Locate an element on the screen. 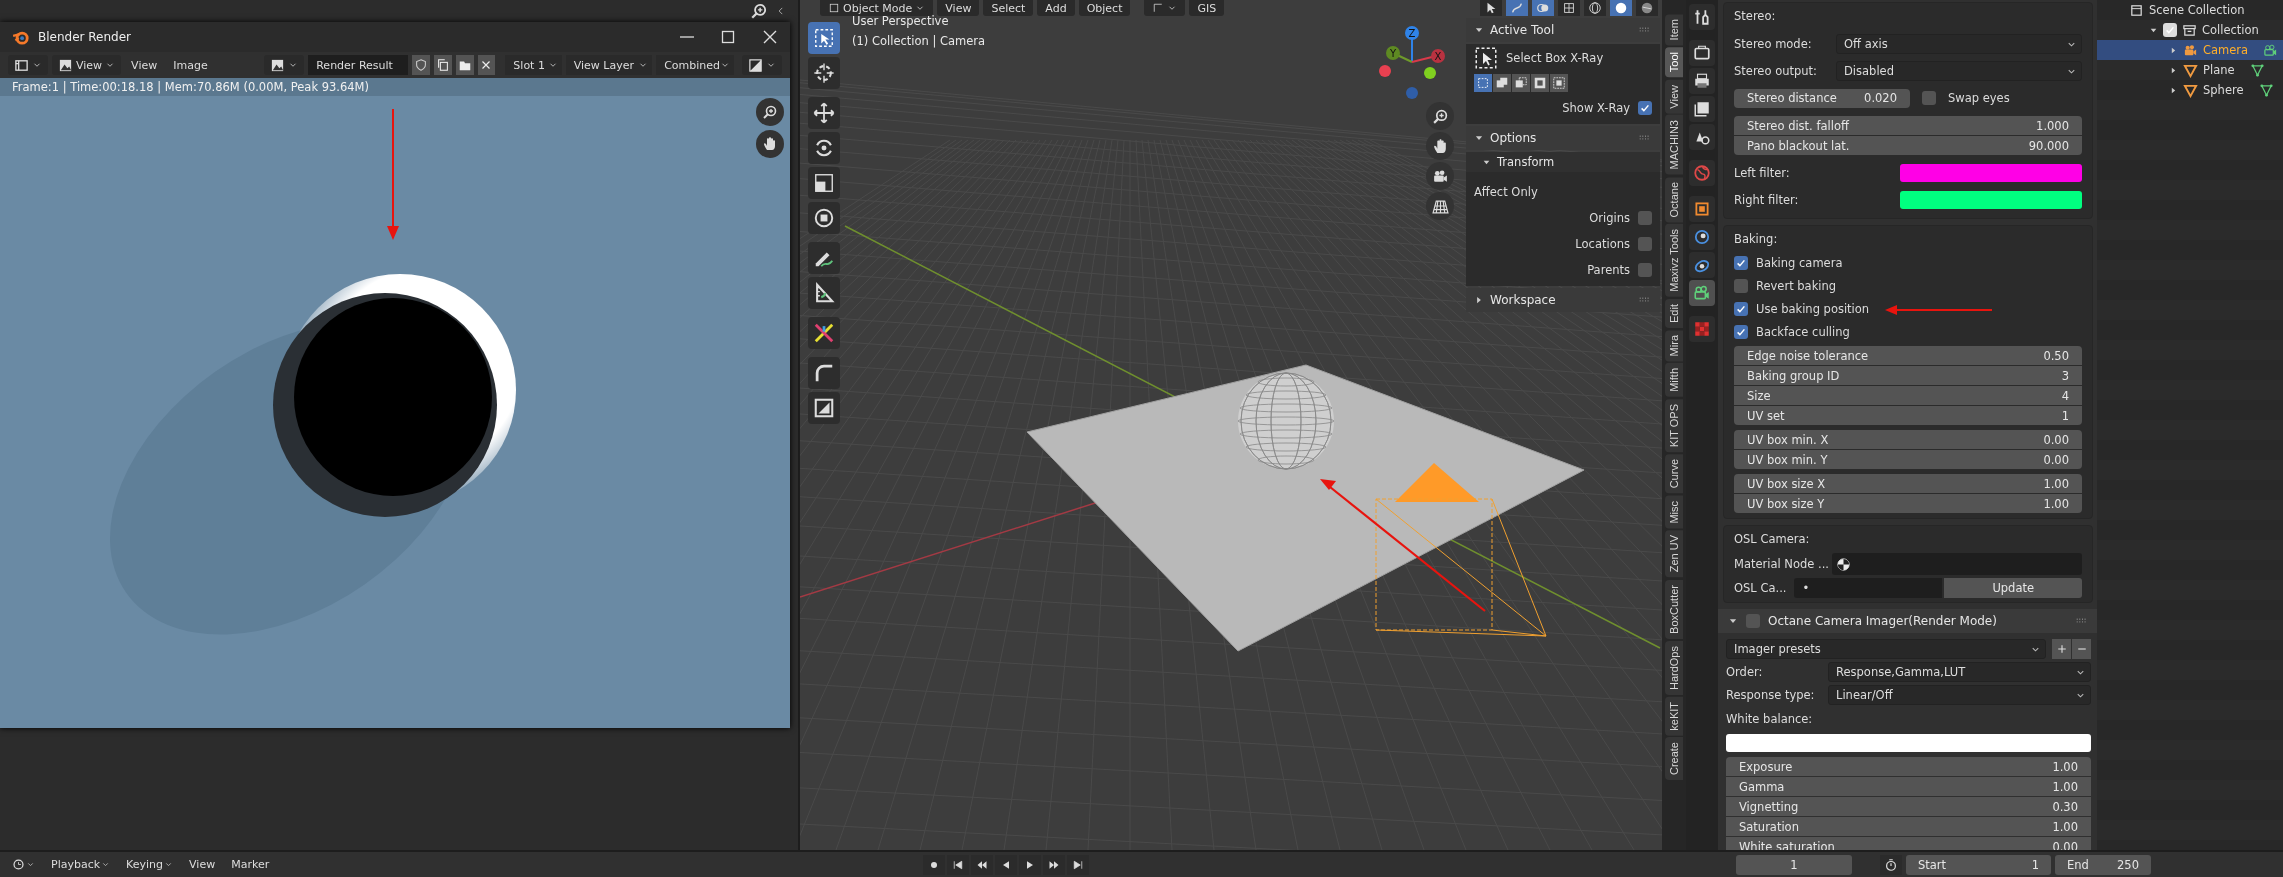 The width and height of the screenshot is (2283, 877). stopwatch-button is located at coordinates (1891, 864).